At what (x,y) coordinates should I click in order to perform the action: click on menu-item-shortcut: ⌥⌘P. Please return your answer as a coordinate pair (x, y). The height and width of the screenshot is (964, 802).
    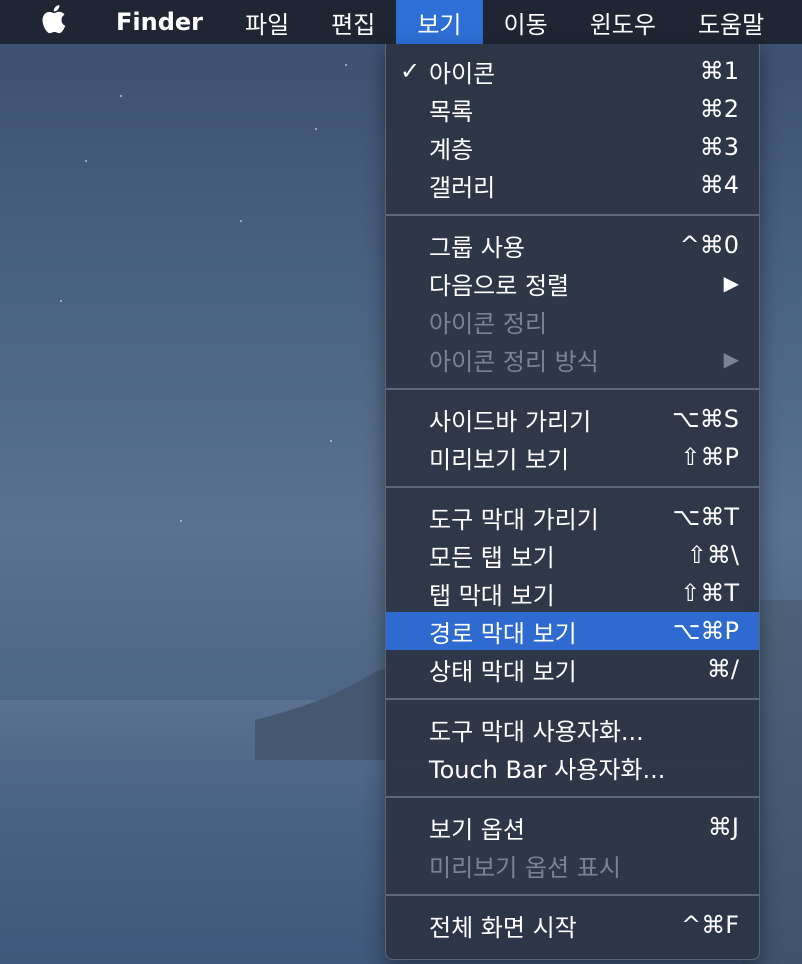
    Looking at the image, I should click on (705, 631).